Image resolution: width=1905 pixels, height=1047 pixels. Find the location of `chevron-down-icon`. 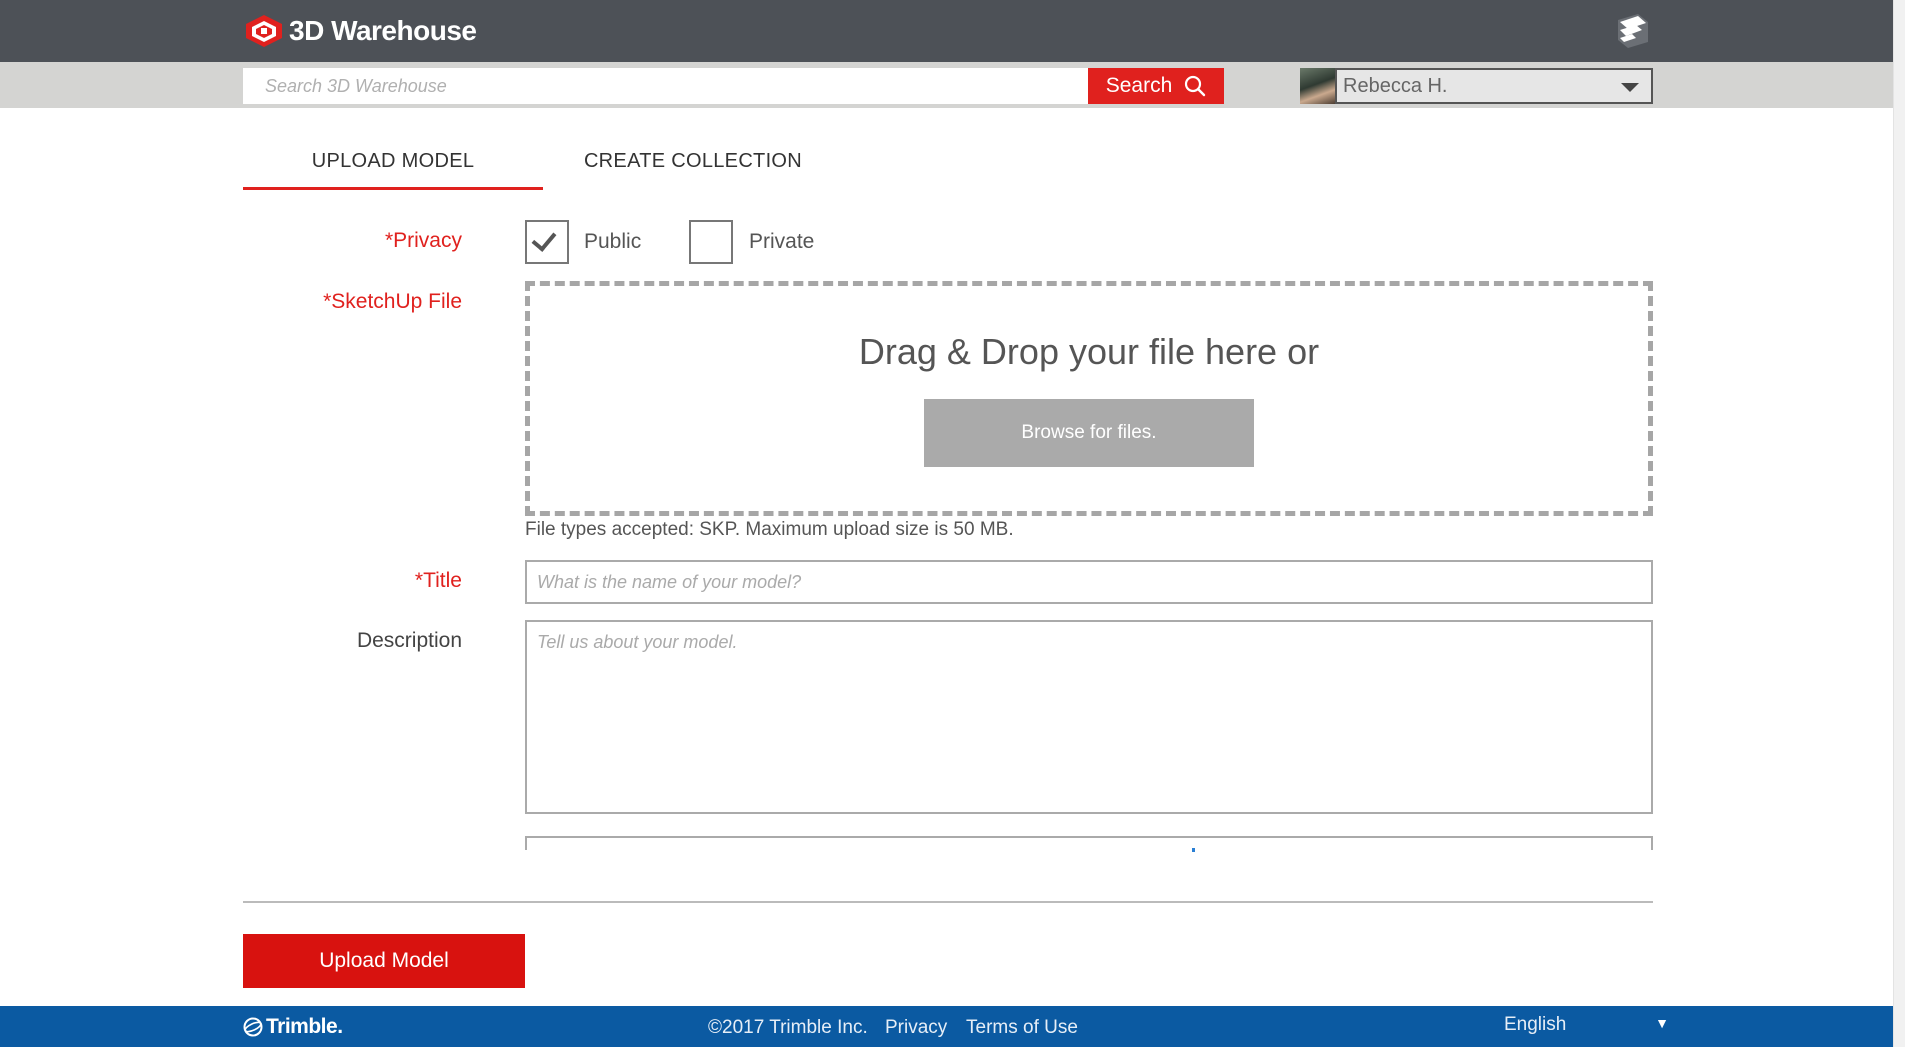

chevron-down-icon is located at coordinates (1630, 87).